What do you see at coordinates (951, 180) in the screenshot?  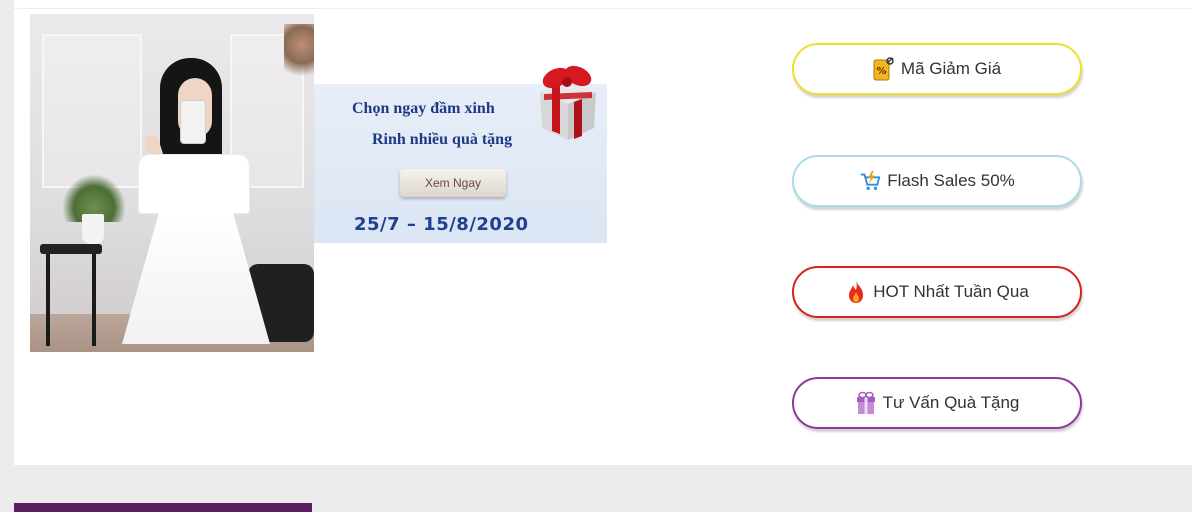 I see `flash-sales-label: Flash Sales 50%` at bounding box center [951, 180].